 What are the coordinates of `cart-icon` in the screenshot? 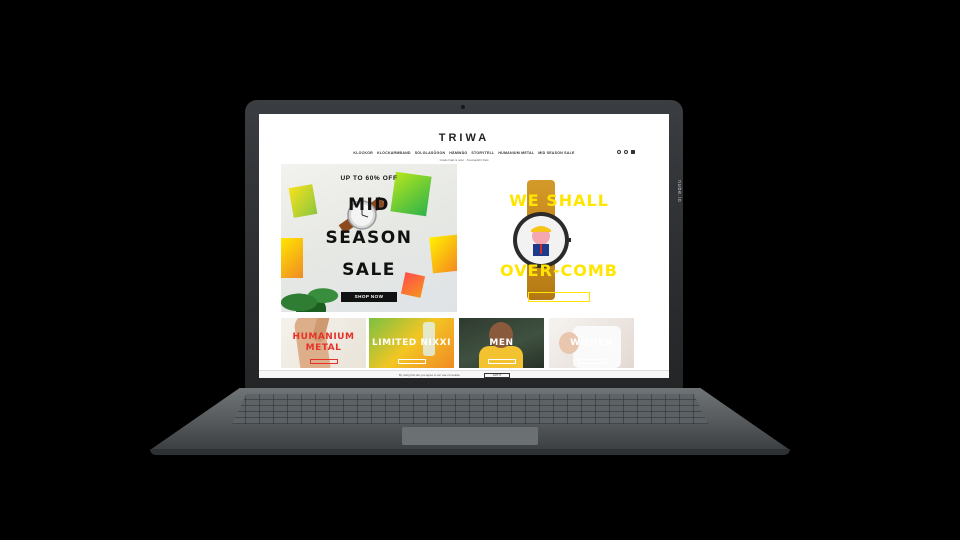 It's located at (633, 152).